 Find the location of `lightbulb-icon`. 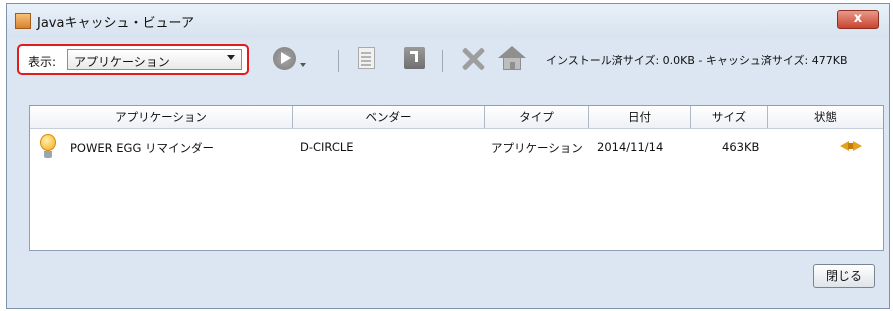

lightbulb-icon is located at coordinates (48, 148).